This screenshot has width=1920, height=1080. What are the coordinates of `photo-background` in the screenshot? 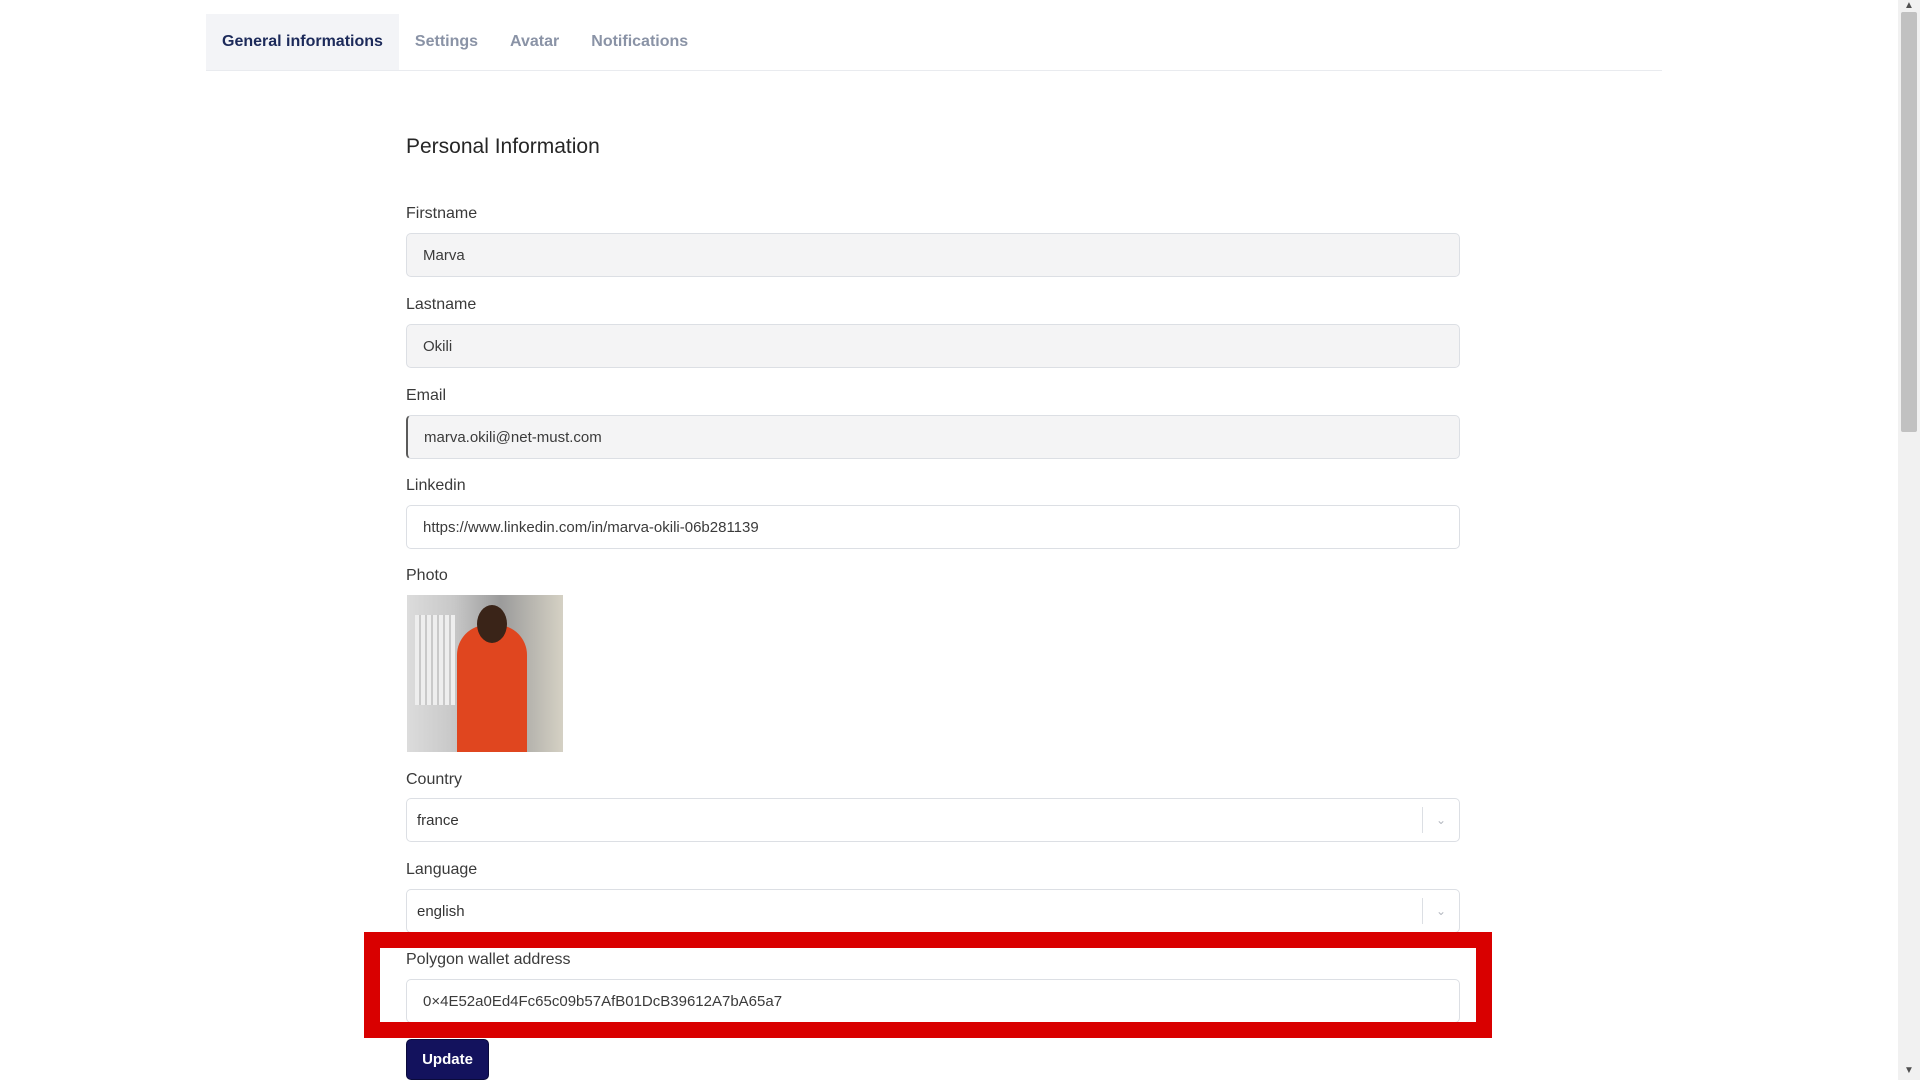 It's located at (435, 660).